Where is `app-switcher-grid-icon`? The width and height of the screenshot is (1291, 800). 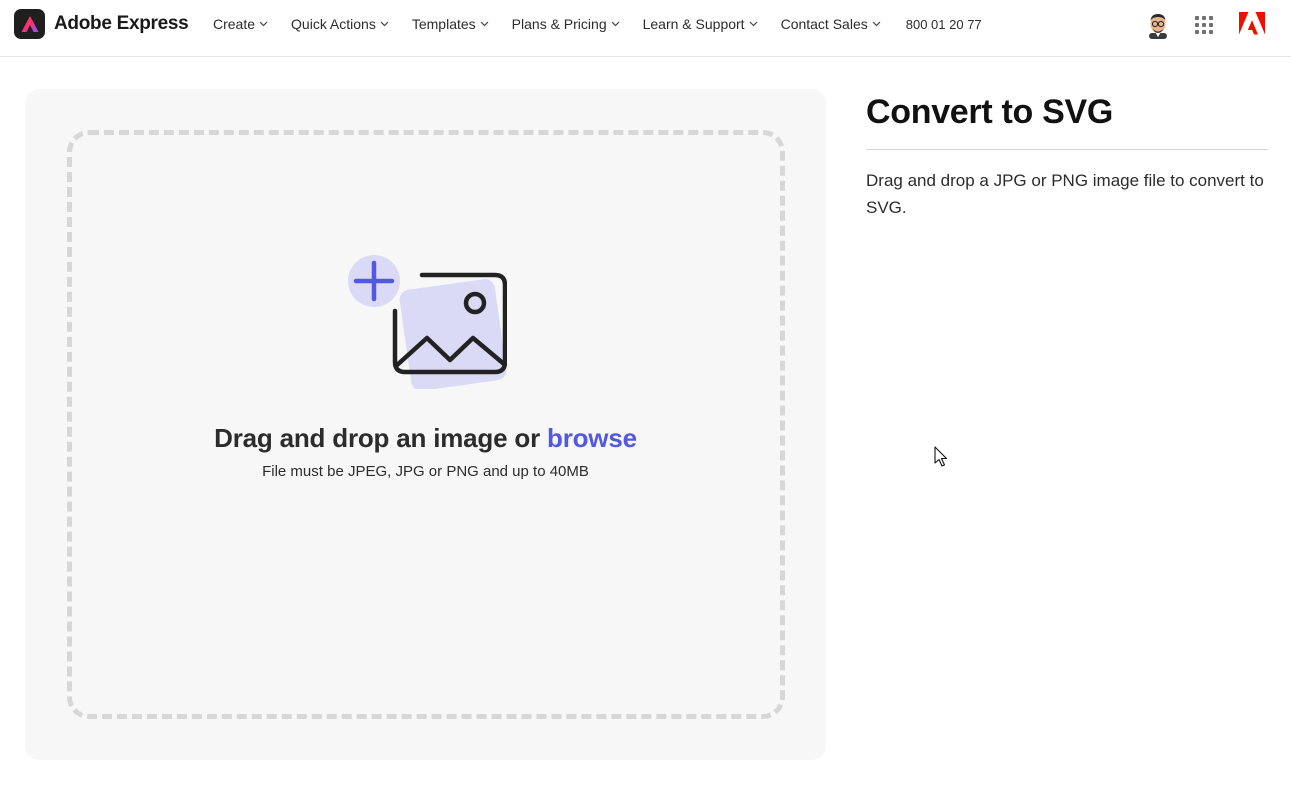 app-switcher-grid-icon is located at coordinates (1204, 25).